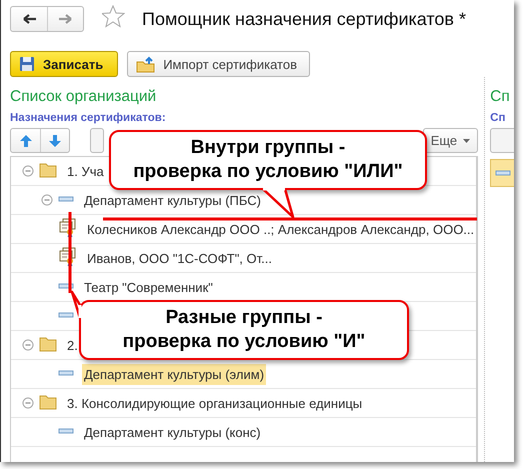  I want to click on caret-icon, so click(466, 140).